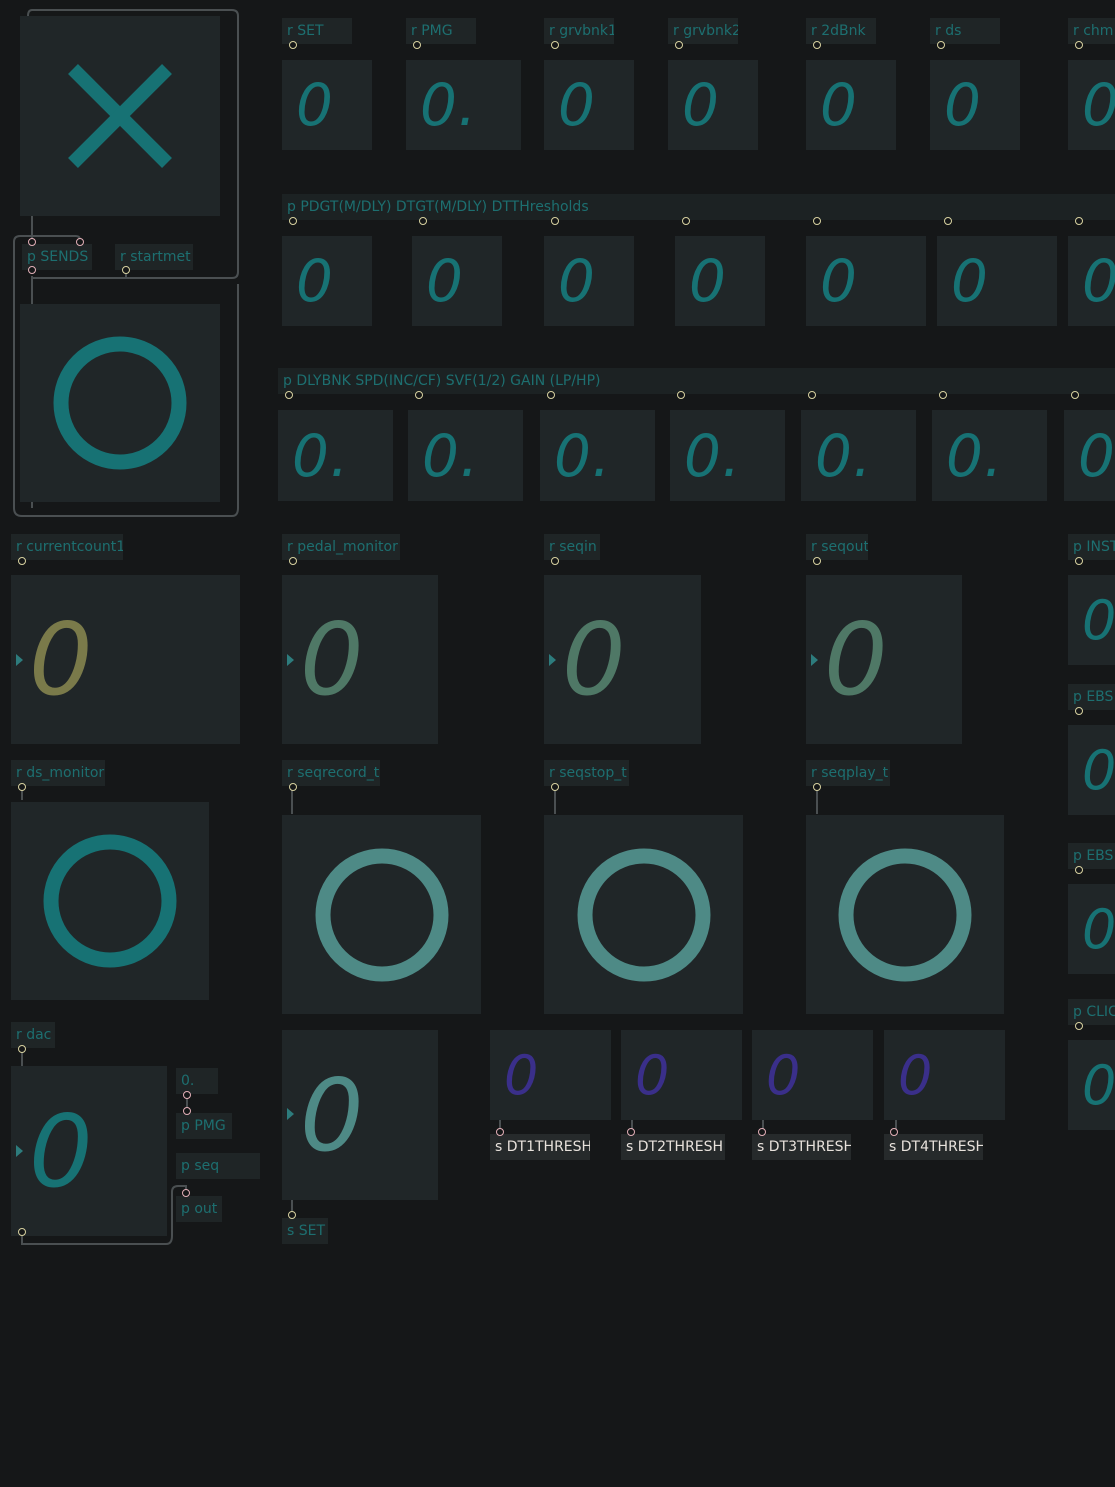  I want to click on send-object: s DT2THRESH, so click(673, 1147).